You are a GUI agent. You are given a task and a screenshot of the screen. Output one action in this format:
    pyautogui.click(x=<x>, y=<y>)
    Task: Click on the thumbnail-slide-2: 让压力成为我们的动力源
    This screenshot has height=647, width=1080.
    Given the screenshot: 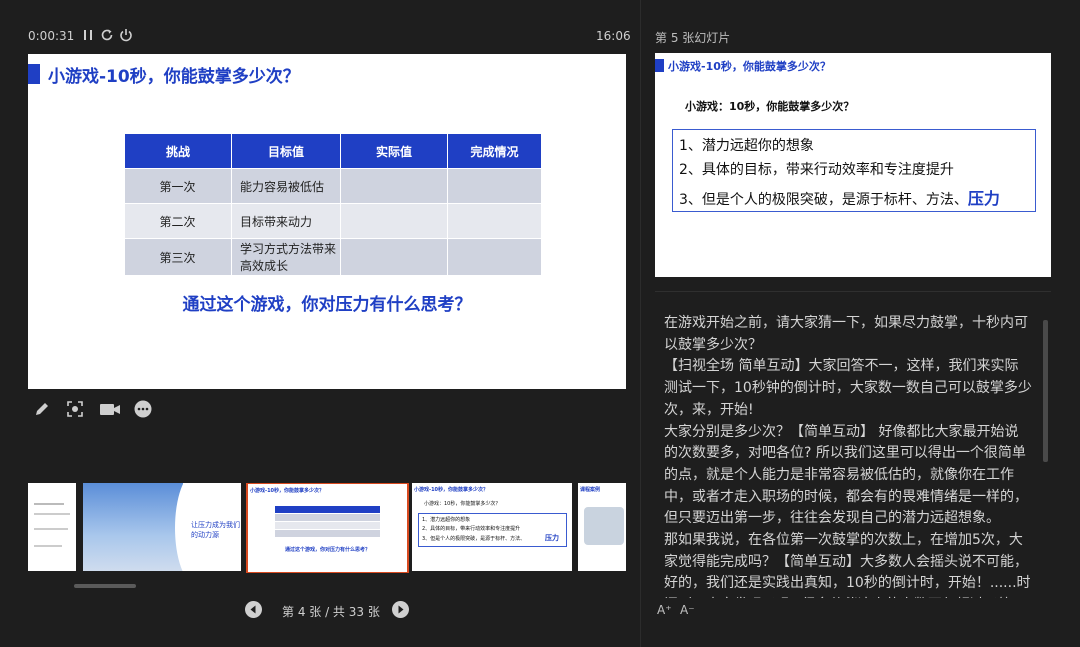 What is the action you would take?
    pyautogui.click(x=162, y=527)
    